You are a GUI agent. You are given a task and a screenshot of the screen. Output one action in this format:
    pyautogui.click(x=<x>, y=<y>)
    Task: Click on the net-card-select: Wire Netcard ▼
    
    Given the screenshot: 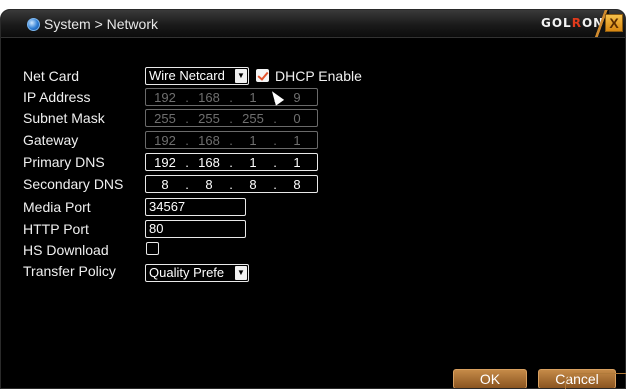 What is the action you would take?
    pyautogui.click(x=197, y=76)
    